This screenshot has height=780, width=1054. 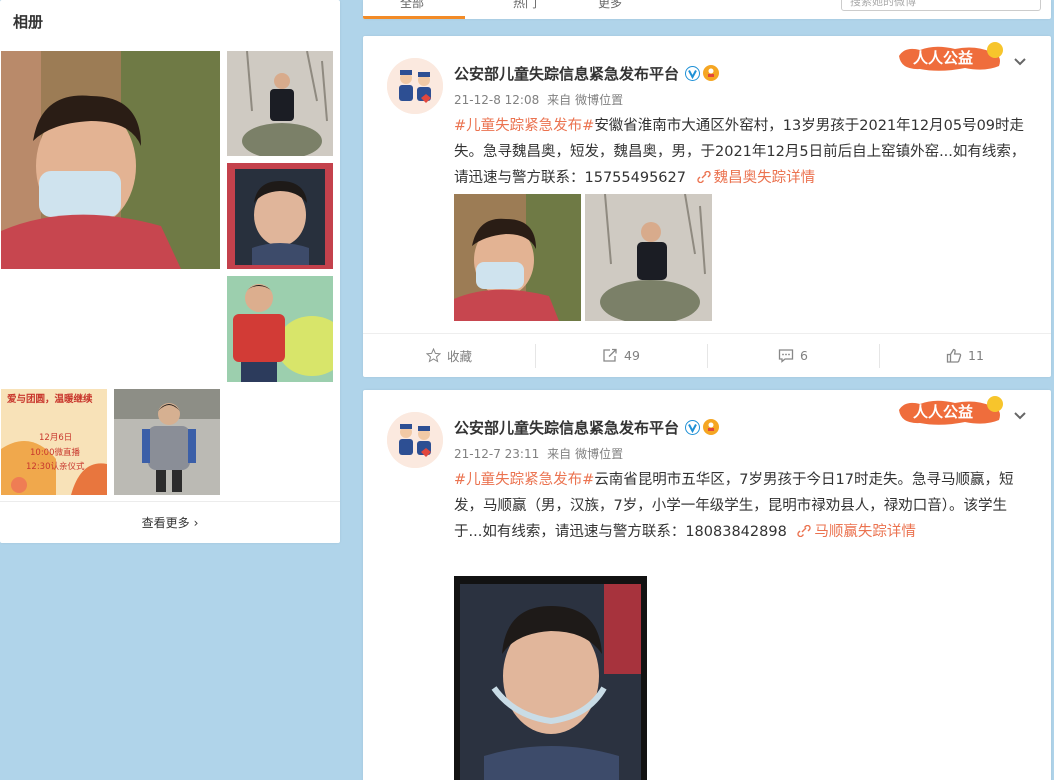 I want to click on feed-tab-bar: 全部 热门 更多 搜索她的微博, so click(x=707, y=9).